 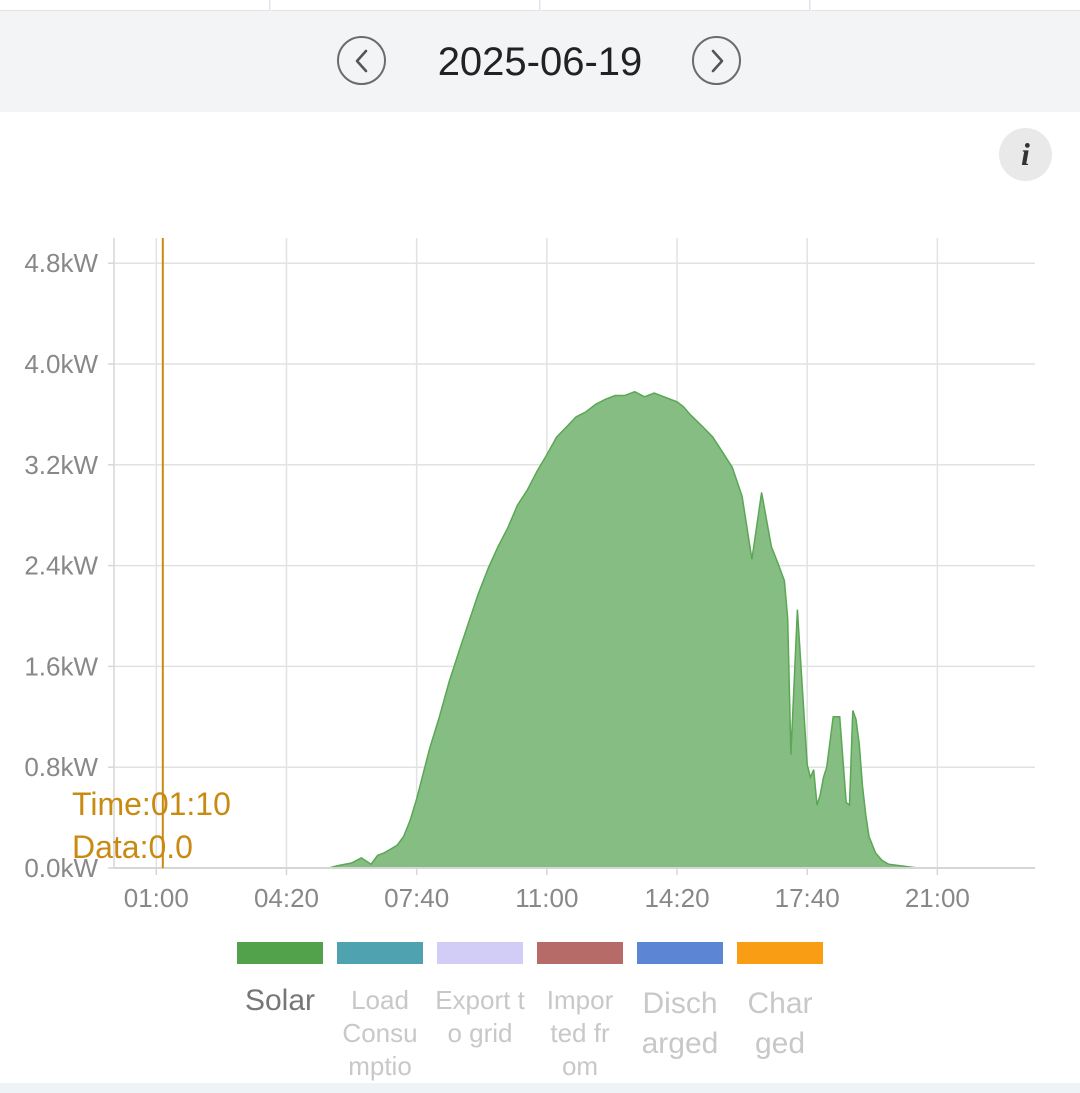 What do you see at coordinates (61, 666) in the screenshot?
I see `y-tick-label: 1.6kW` at bounding box center [61, 666].